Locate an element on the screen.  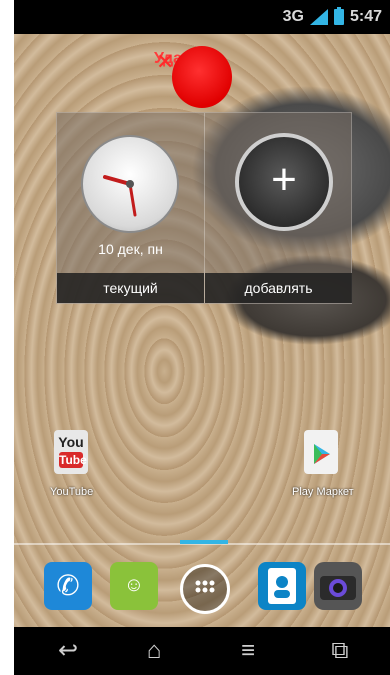
clock-widget: 10 дек, пн текущий is located at coordinates (130, 208).